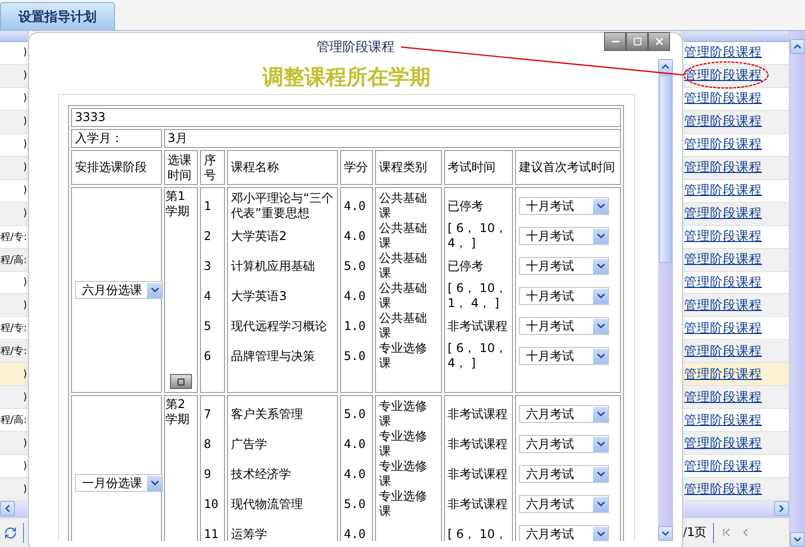  What do you see at coordinates (208, 414) in the screenshot?
I see `course-number: 7` at bounding box center [208, 414].